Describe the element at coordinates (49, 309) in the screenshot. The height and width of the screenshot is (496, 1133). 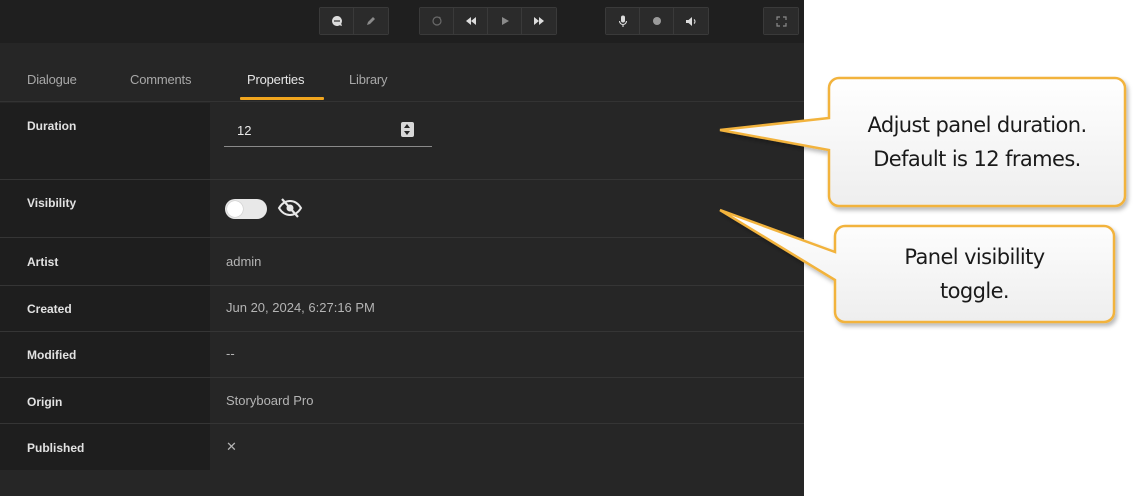
I see `created-label: Created` at that location.